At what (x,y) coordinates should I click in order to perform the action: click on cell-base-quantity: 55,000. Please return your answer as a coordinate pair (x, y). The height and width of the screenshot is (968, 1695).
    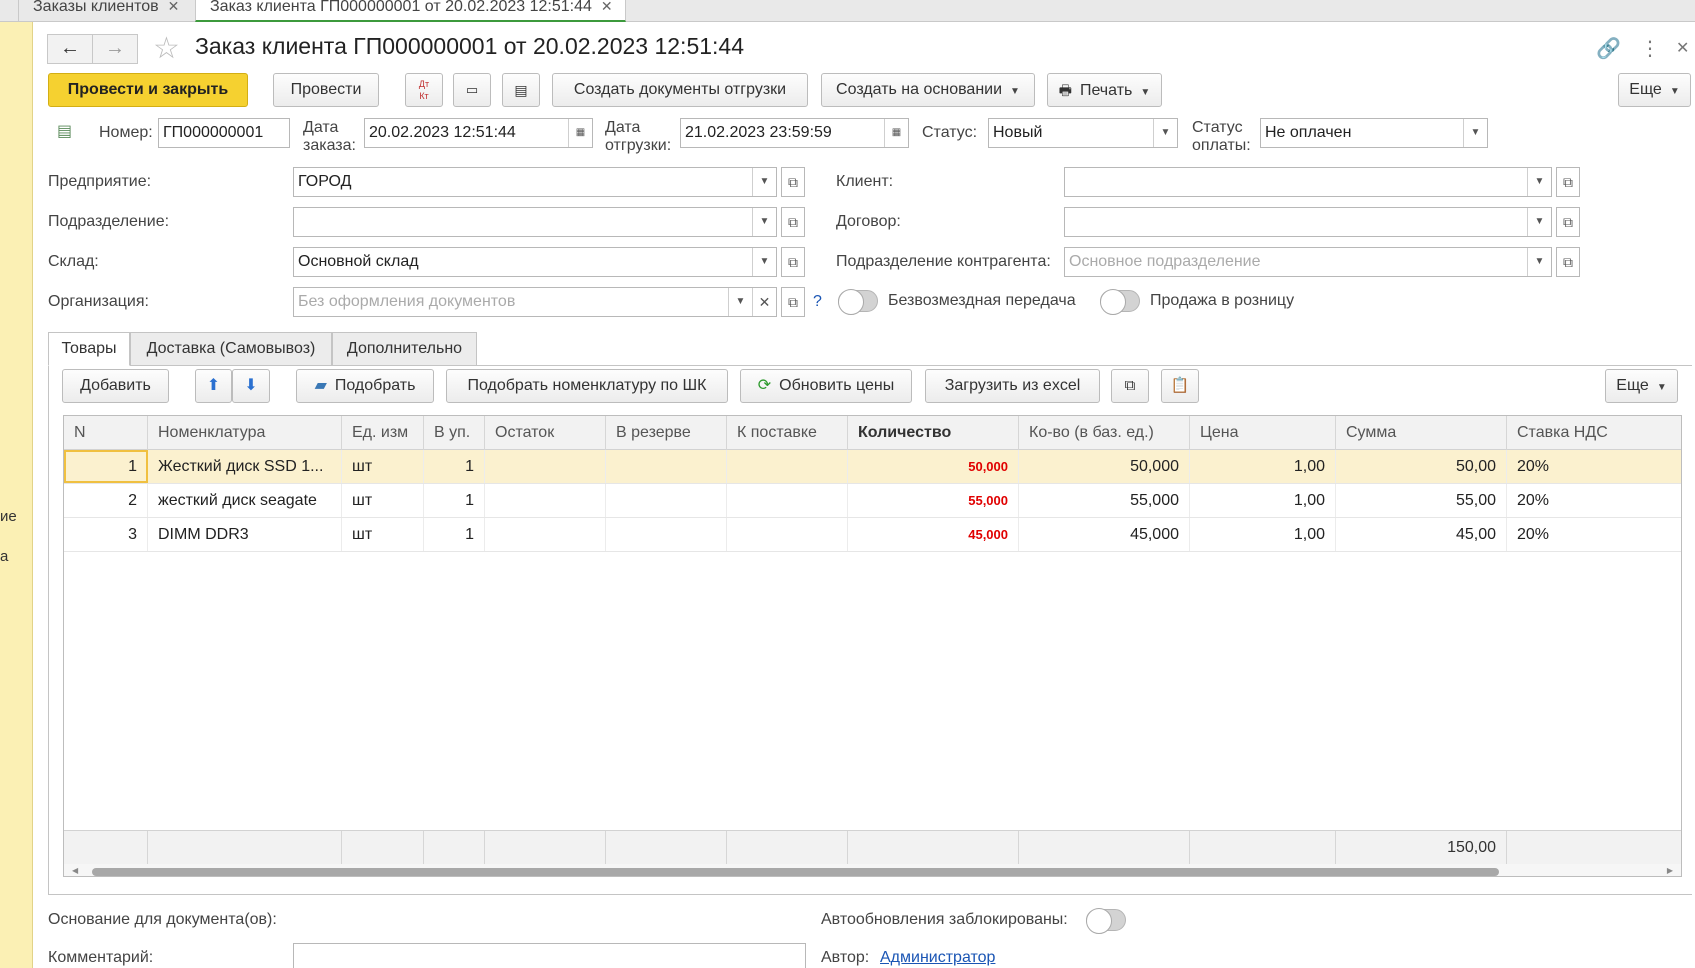
    Looking at the image, I should click on (1104, 500).